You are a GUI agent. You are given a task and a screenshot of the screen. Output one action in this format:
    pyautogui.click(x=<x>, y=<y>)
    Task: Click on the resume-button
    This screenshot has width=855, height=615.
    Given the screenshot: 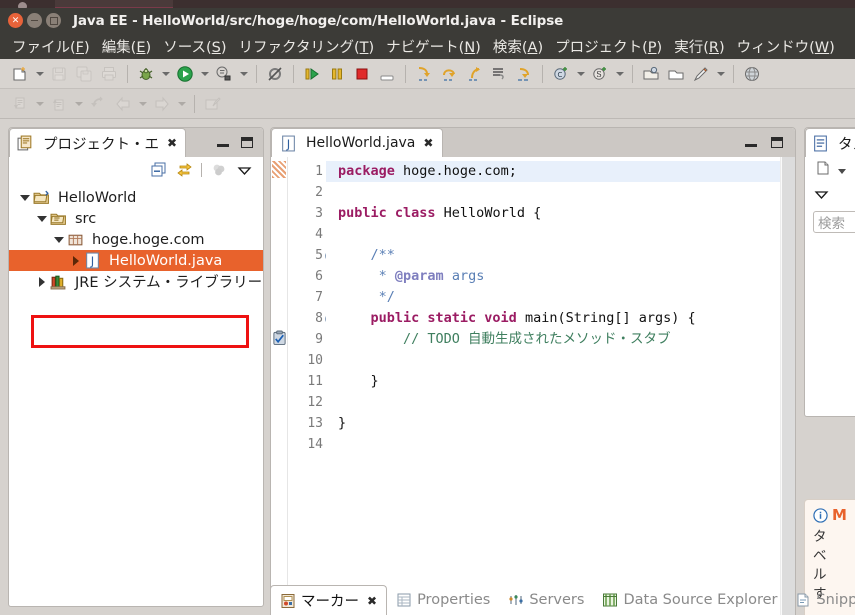 What is the action you would take?
    pyautogui.click(x=312, y=74)
    